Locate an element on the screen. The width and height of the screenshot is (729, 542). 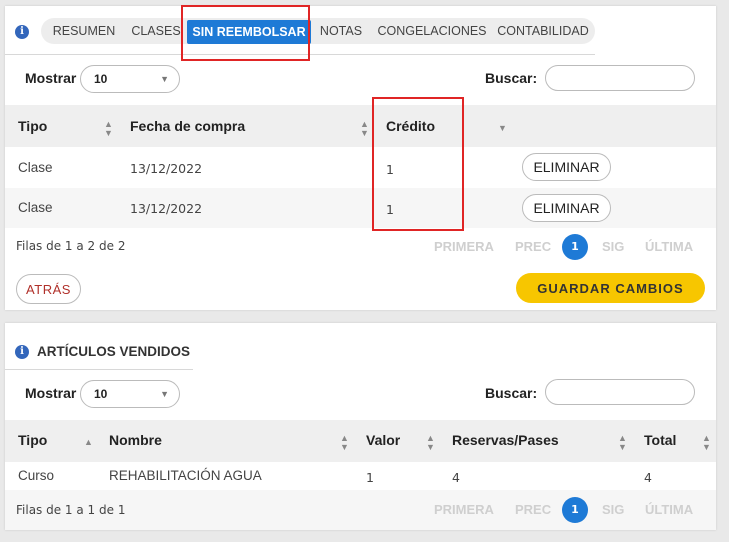
cell-tipo: Curso is located at coordinates (36, 475).